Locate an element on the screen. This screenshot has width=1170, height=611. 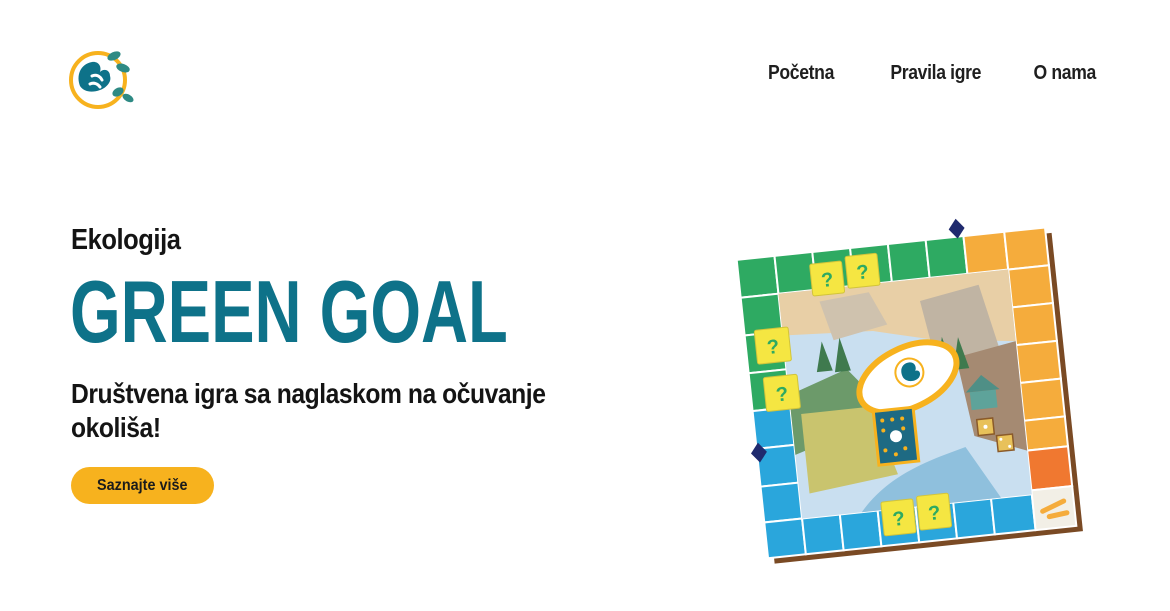
learn-more-label: Saznajte više is located at coordinates (142, 485).